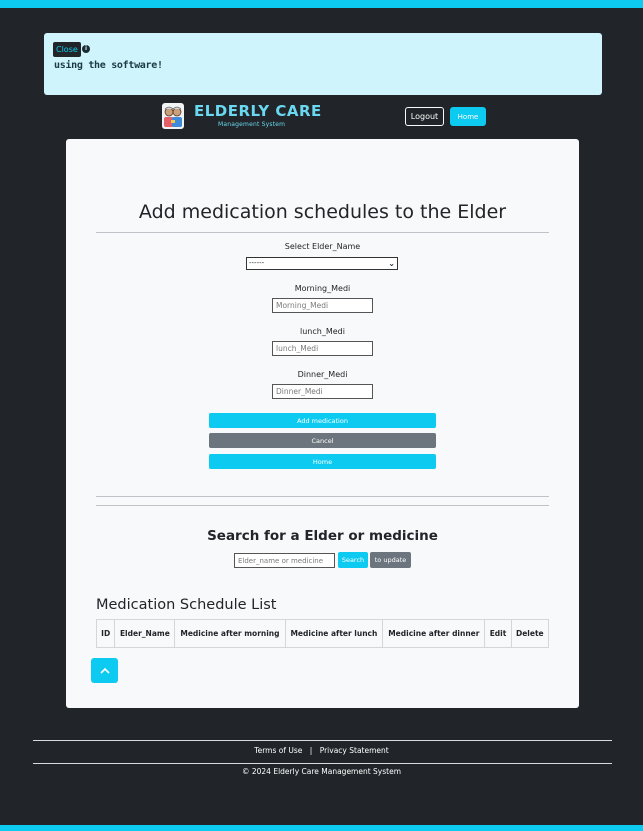 This screenshot has height=831, width=643. I want to click on morning-medi-input, so click(322, 305).